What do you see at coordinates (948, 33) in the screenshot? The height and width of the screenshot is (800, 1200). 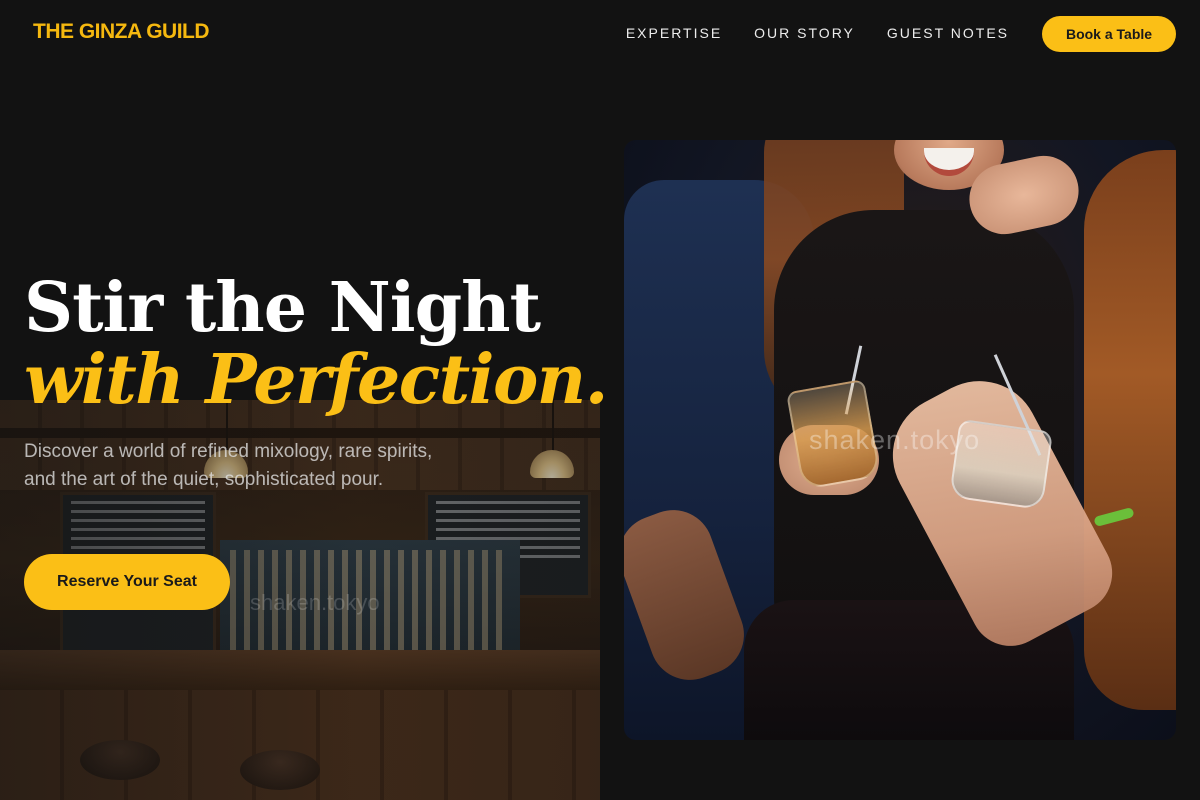 I see `nav-link-guest-notes: GUEST NOTES` at bounding box center [948, 33].